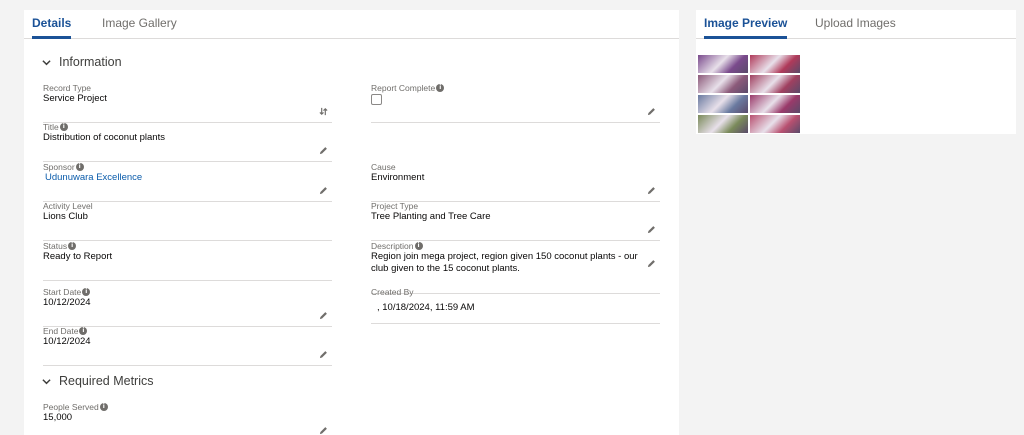 This screenshot has height=435, width=1024. What do you see at coordinates (187, 261) in the screenshot?
I see `field-status: Status i Ready to Report` at bounding box center [187, 261].